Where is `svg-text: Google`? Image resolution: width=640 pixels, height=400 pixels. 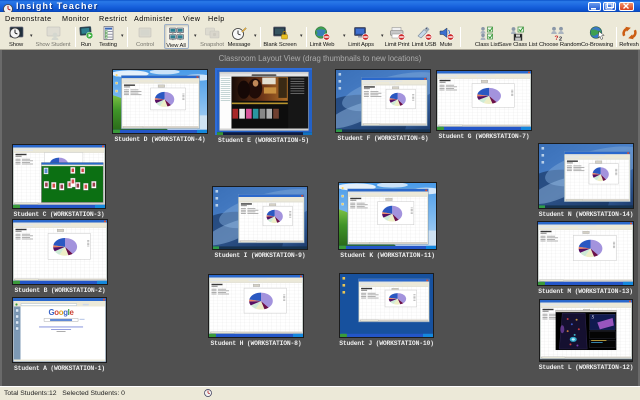 svg-text: Google is located at coordinates (62, 312).